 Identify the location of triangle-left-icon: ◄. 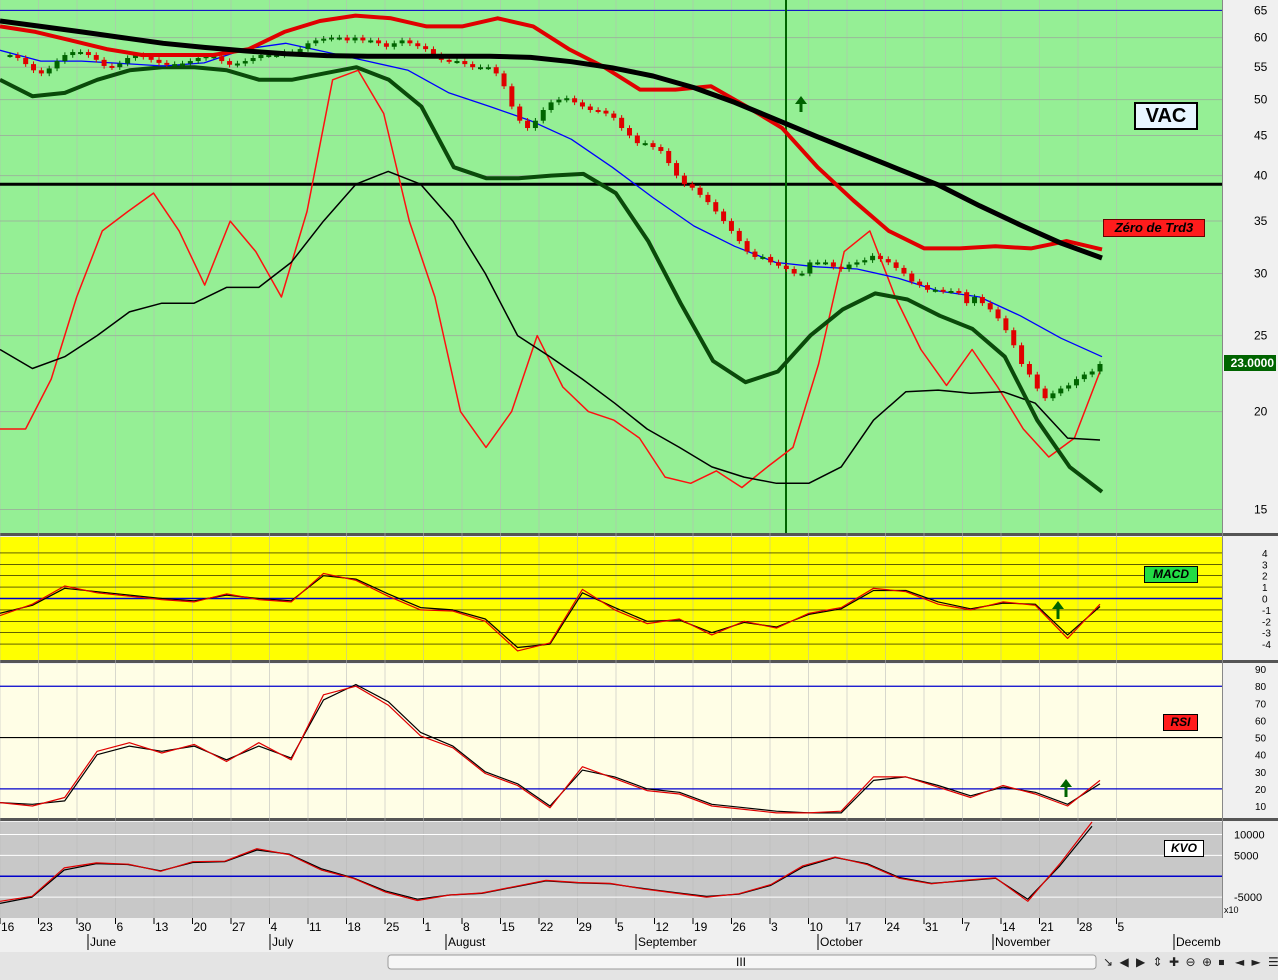
(1240, 962).